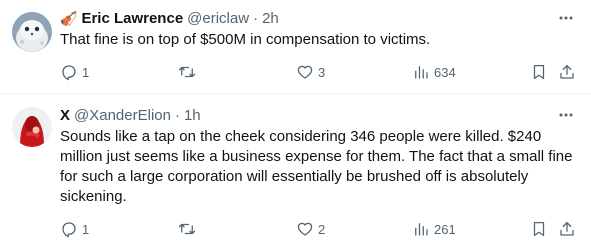  I want to click on like-count: 2, so click(322, 229).